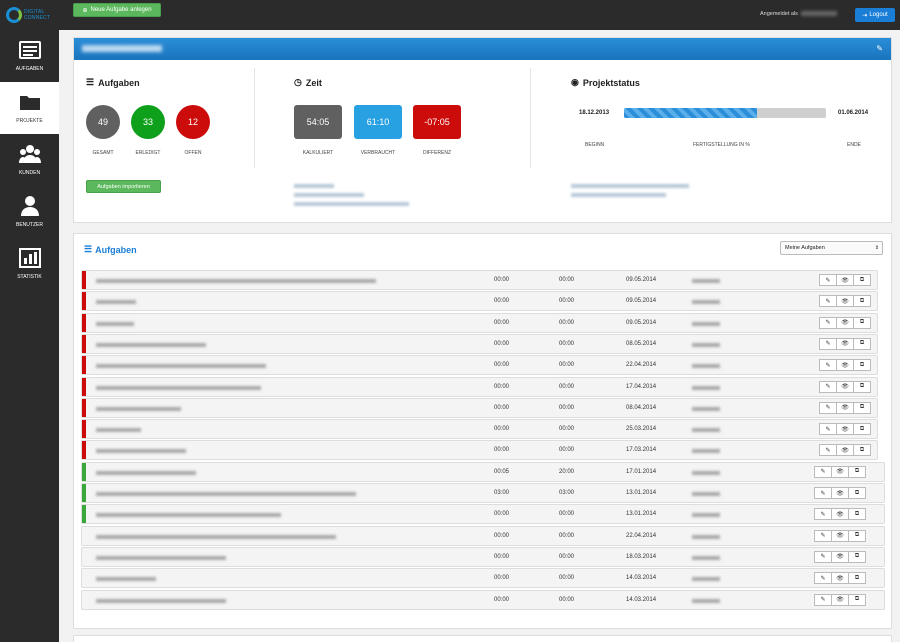 Image resolution: width=900 pixels, height=642 pixels. What do you see at coordinates (479, 429) in the screenshot?
I see `table-row: 00:00 00:00 25.03.2014 ✎ 👁 ⧉` at bounding box center [479, 429].